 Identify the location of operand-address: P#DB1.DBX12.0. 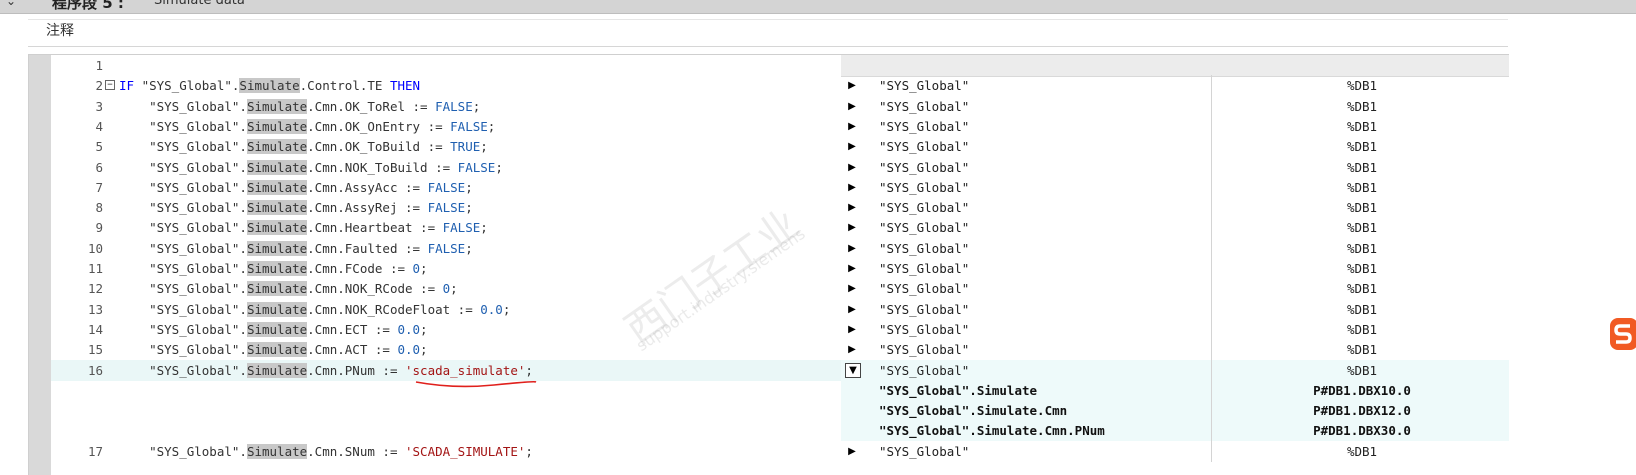
(1362, 411).